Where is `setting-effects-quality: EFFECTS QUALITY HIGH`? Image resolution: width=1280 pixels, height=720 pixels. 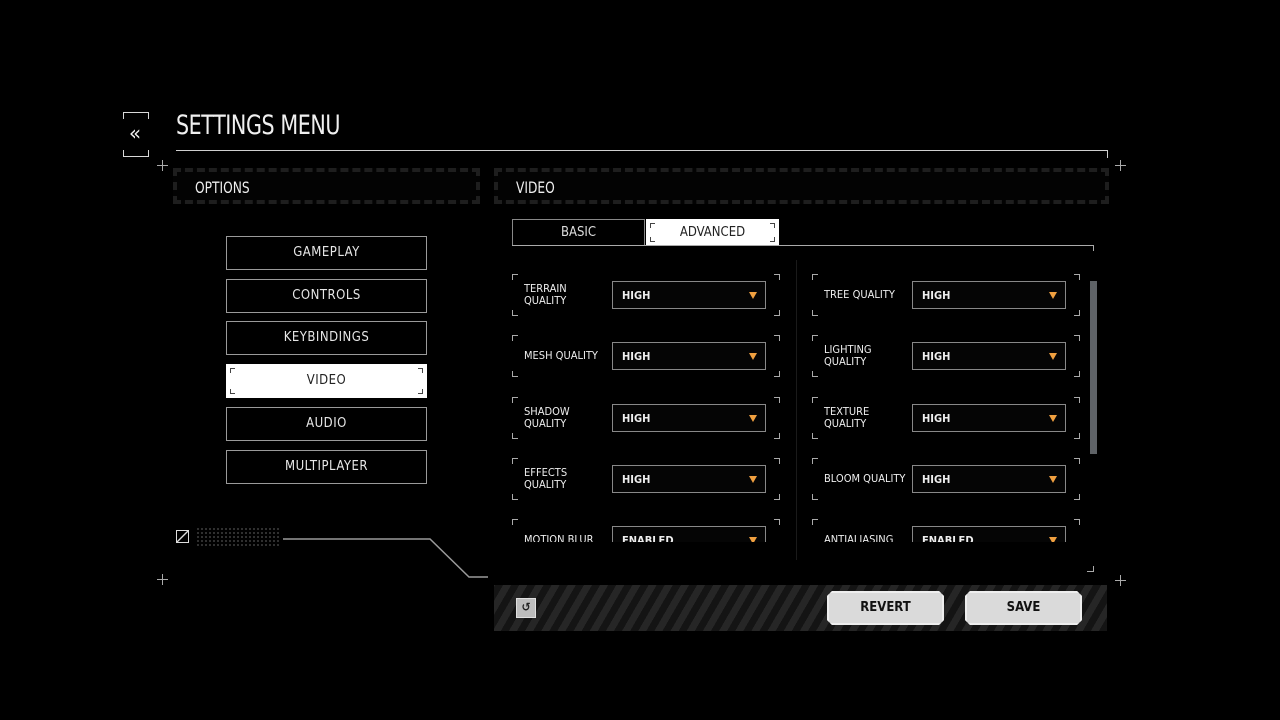
setting-effects-quality: EFFECTS QUALITY HIGH is located at coordinates (646, 478).